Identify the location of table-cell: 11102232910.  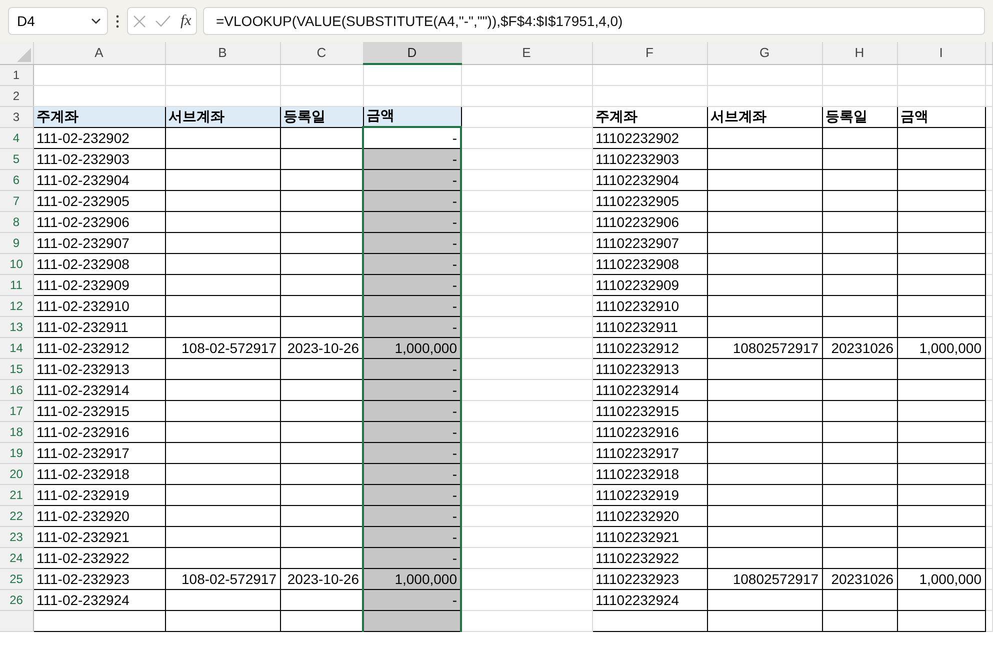
(649, 305).